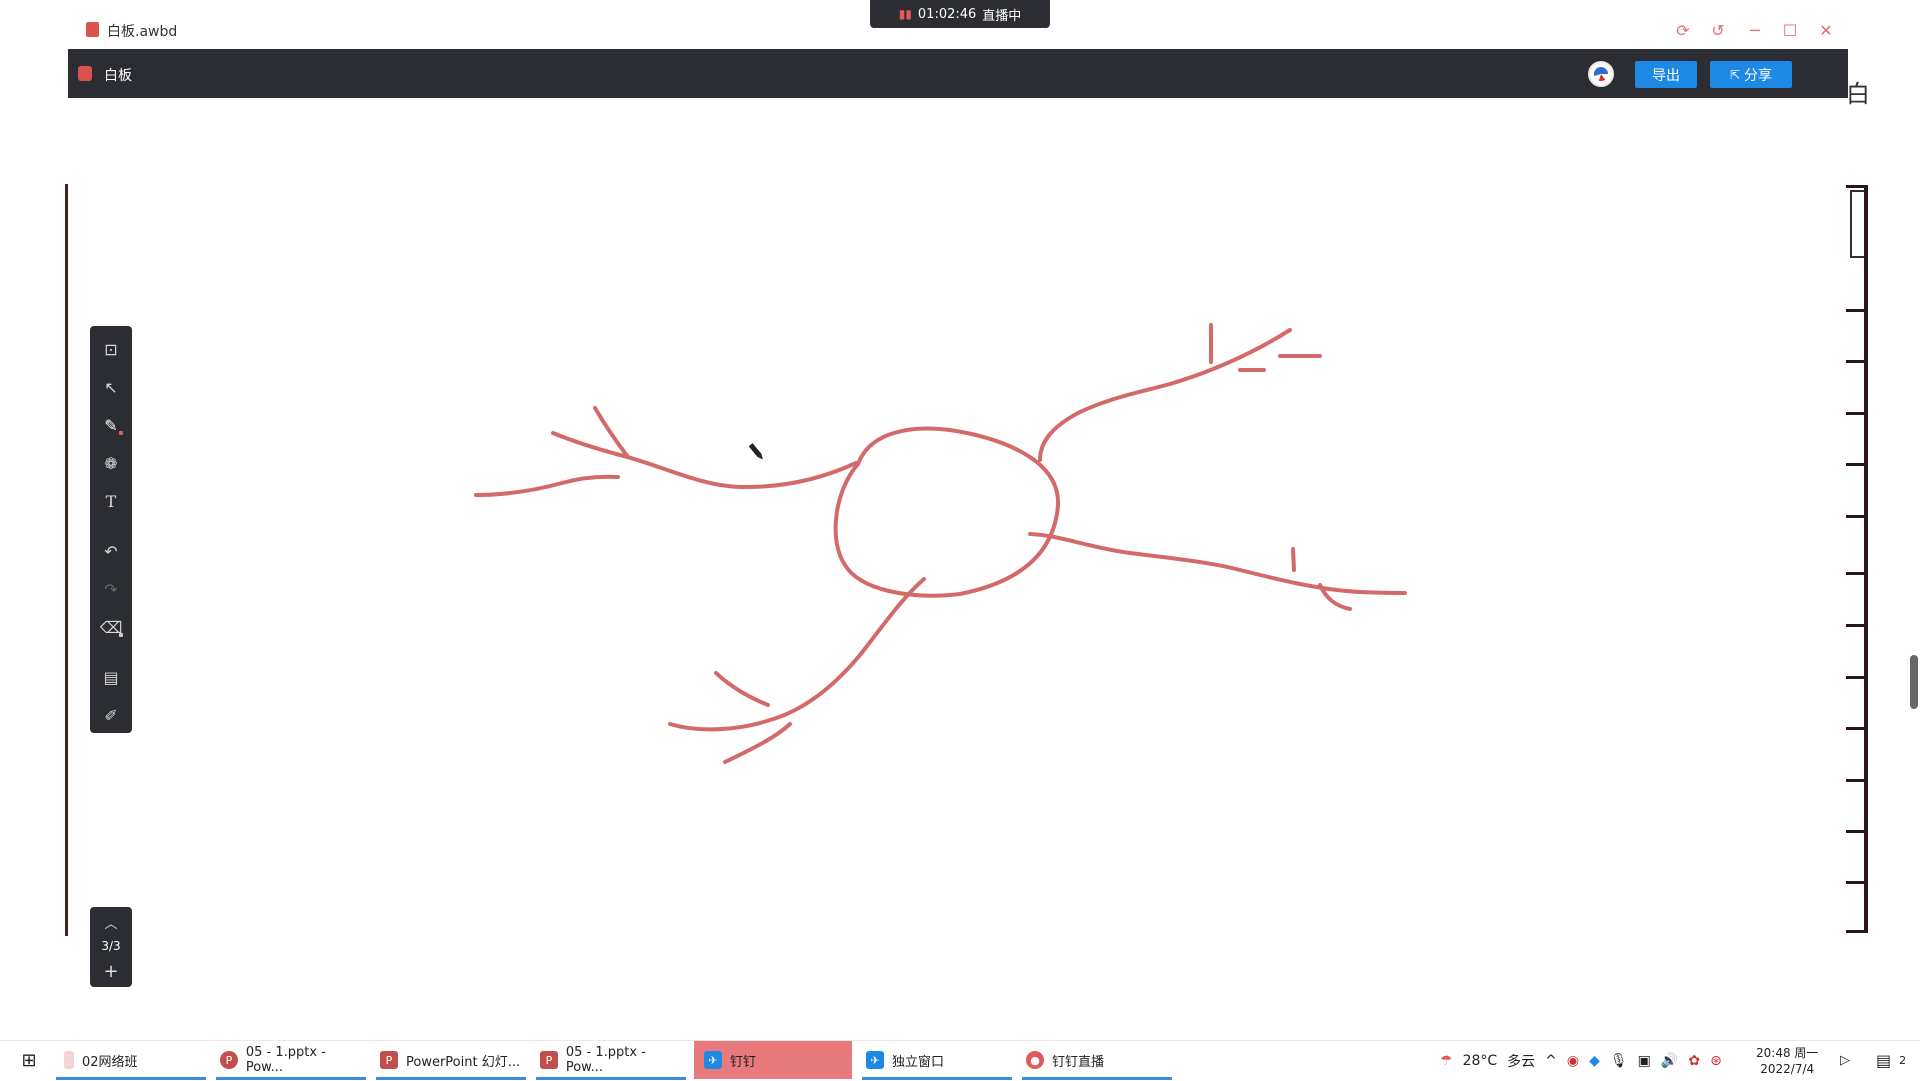 This screenshot has width=1920, height=1081. Describe the element at coordinates (743, 1062) in the screenshot. I see `taskbar-item-label: 钉钉` at that location.